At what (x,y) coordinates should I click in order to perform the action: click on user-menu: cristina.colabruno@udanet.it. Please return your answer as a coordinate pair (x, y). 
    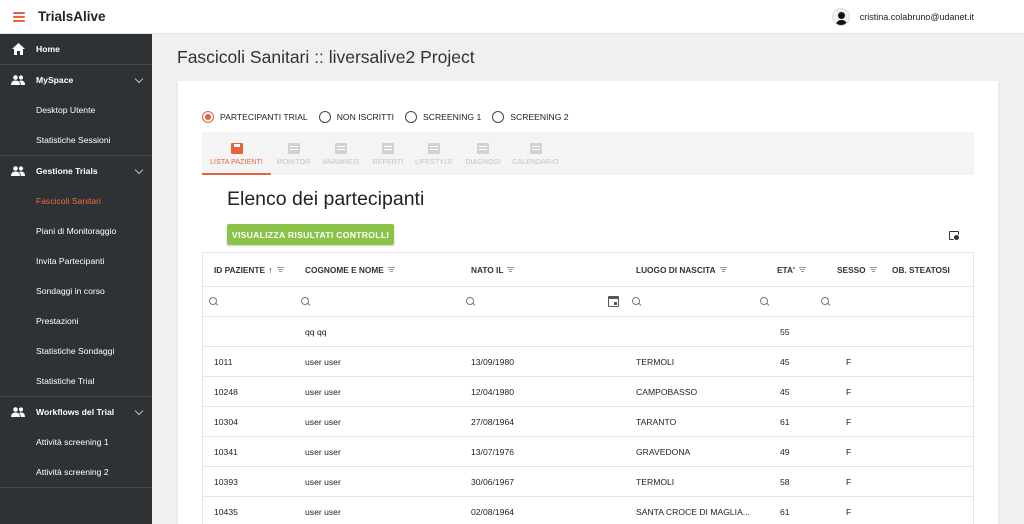
    Looking at the image, I should click on (902, 17).